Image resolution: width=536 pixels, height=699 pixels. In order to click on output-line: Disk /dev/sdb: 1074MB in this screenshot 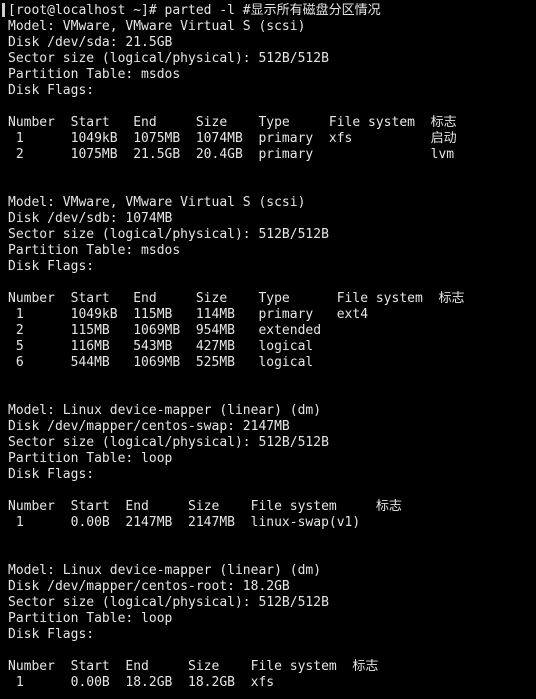, I will do `click(90, 218)`.